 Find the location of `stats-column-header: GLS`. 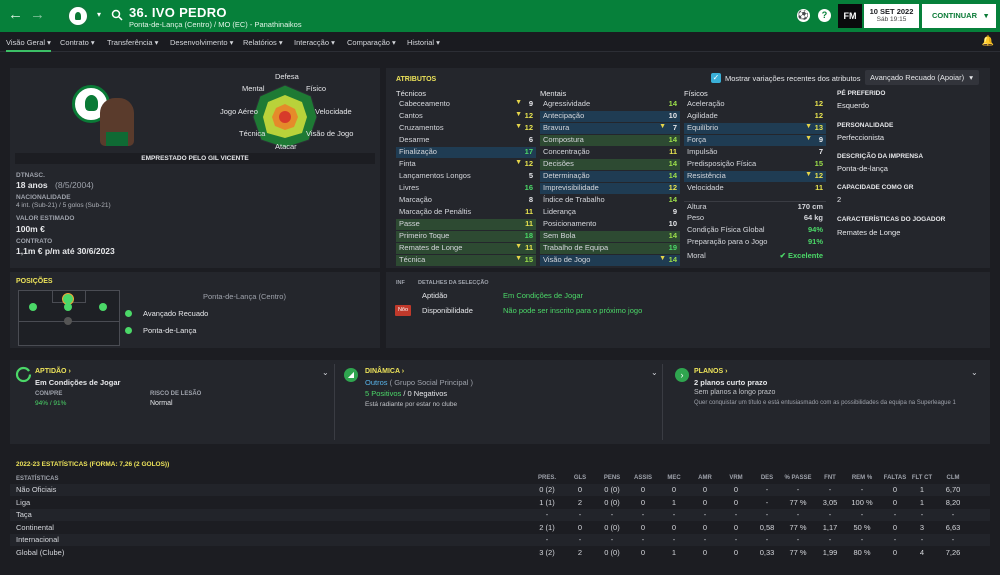

stats-column-header: GLS is located at coordinates (580, 478).